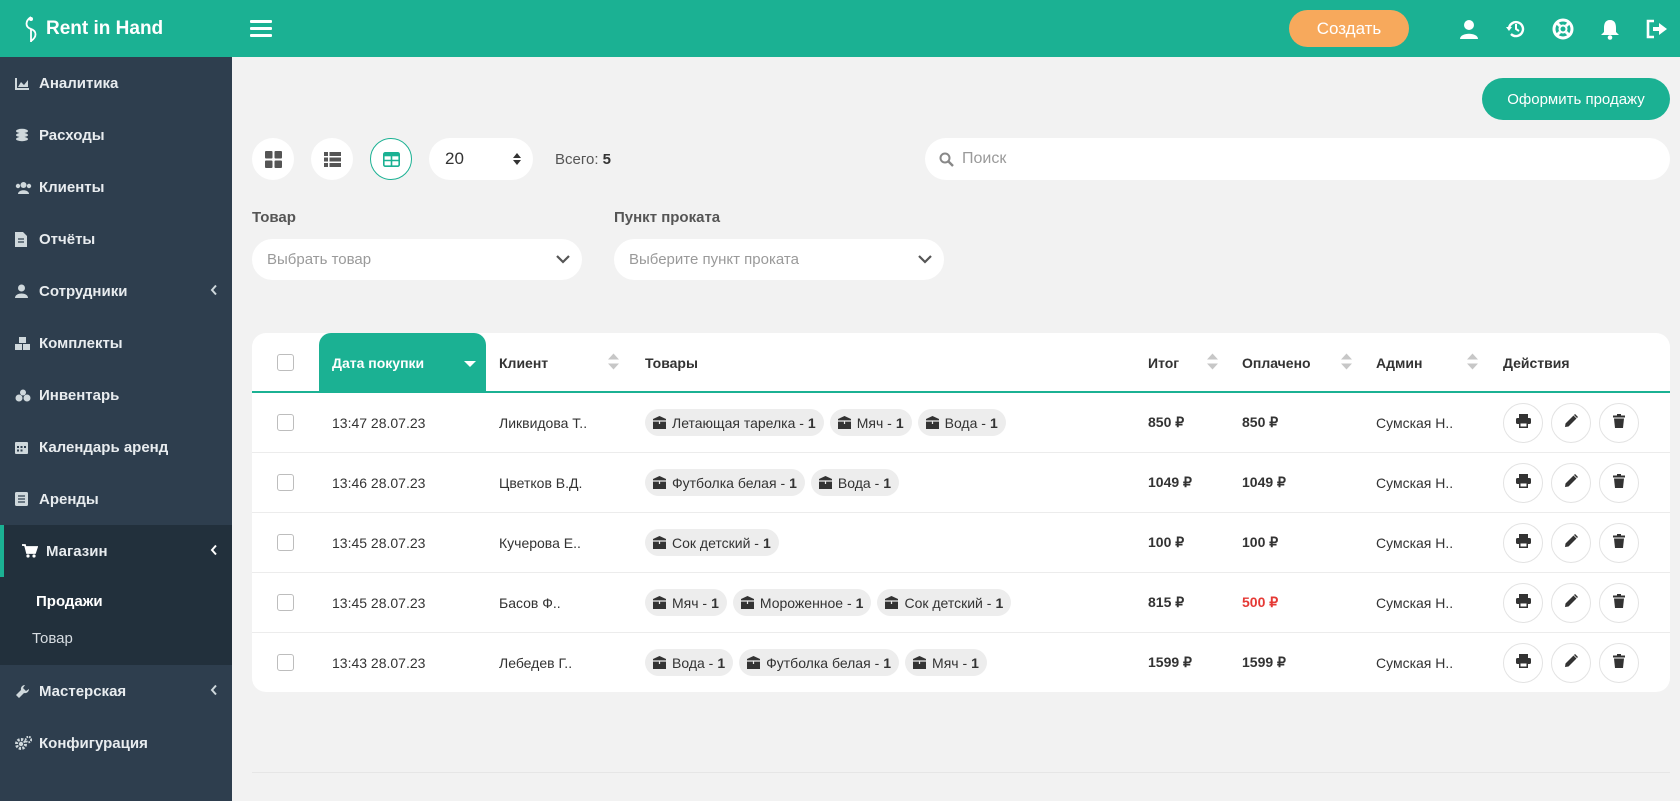 The height and width of the screenshot is (801, 1680). Describe the element at coordinates (1297, 362) in the screenshot. I see `header-paid: Оплачено` at that location.